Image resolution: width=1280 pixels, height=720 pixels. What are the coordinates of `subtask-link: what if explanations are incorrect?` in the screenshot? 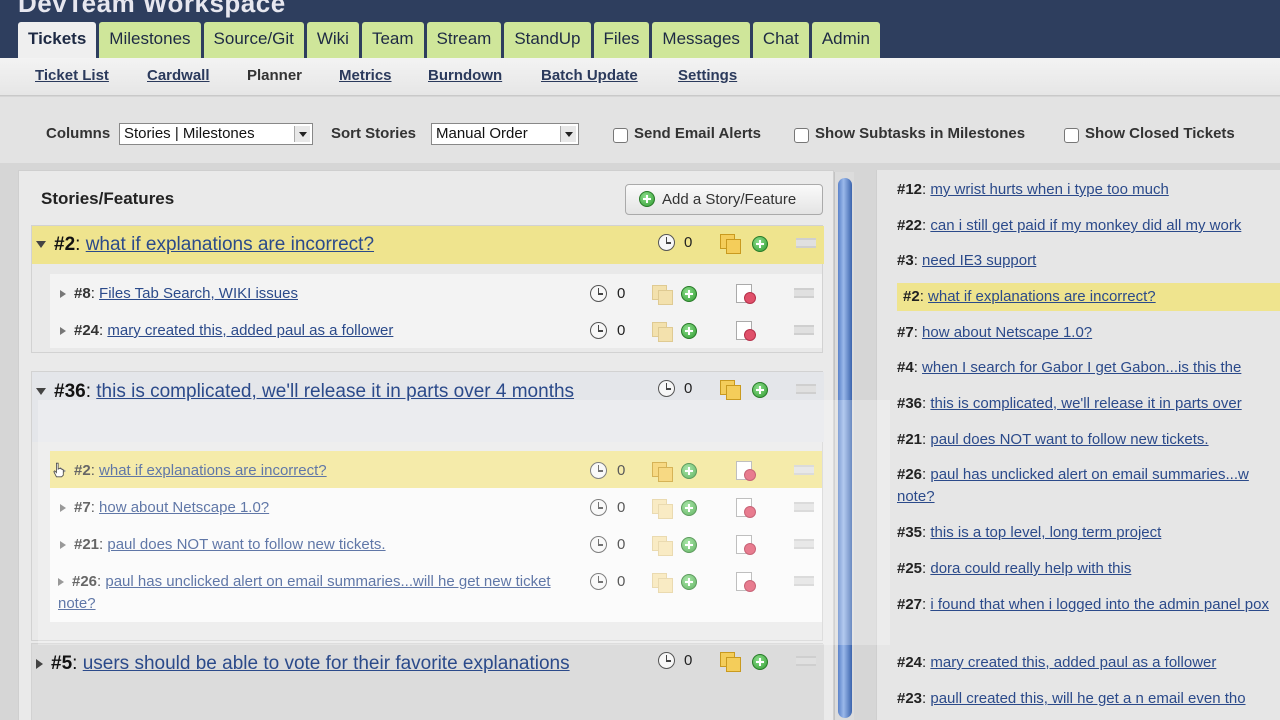 It's located at (213, 470).